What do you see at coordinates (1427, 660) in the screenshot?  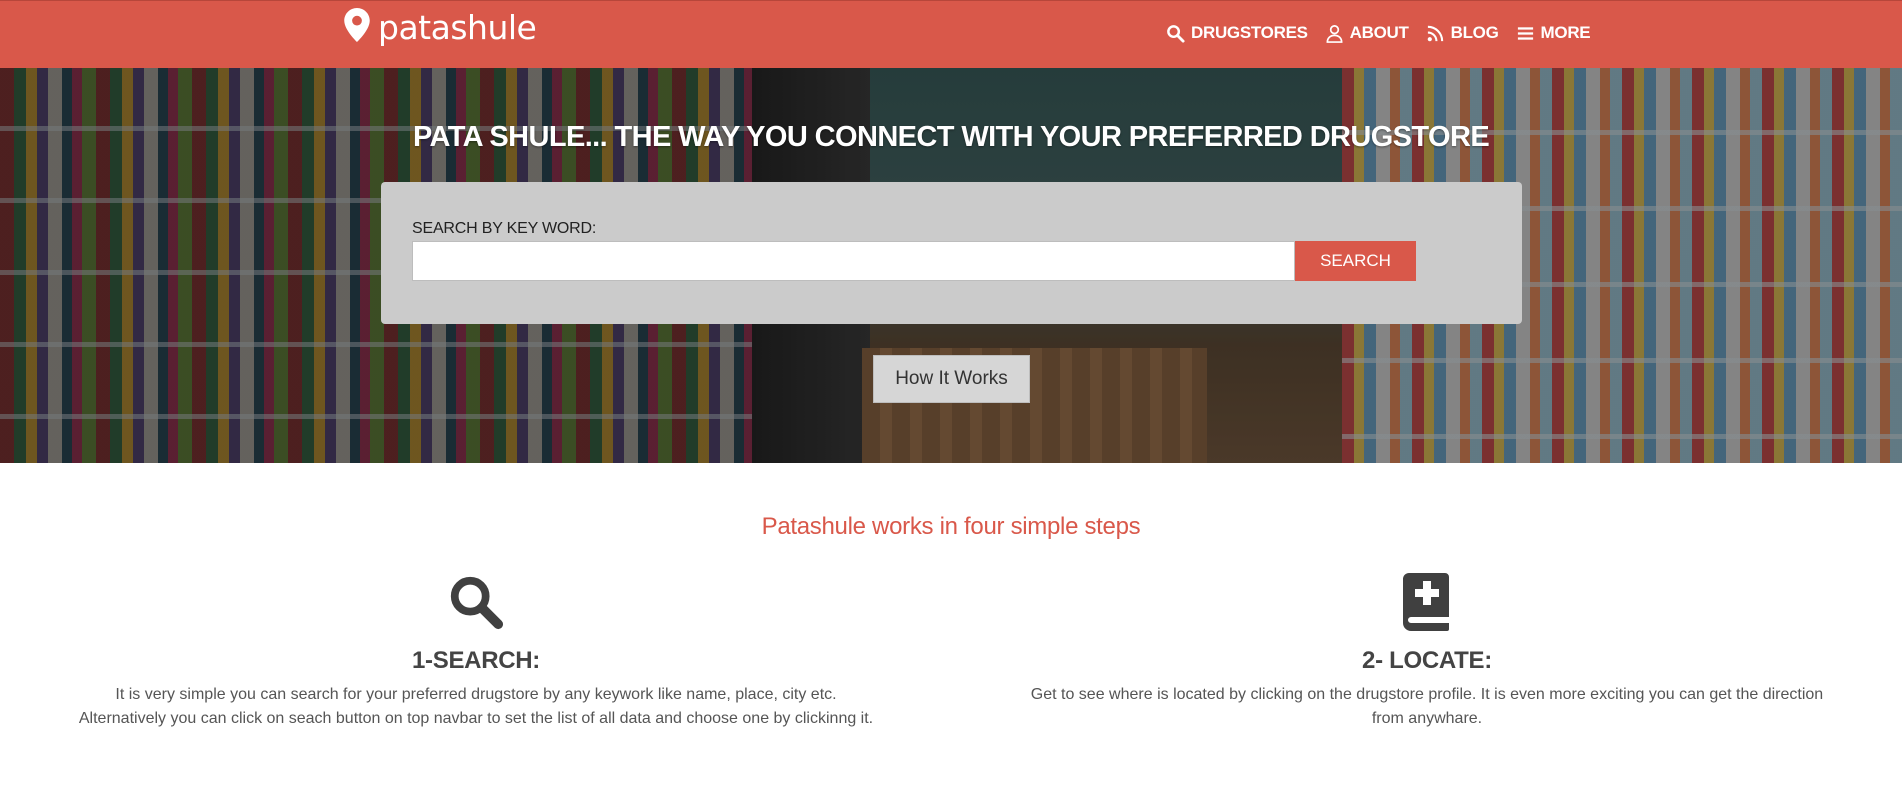 I see `step-title: 2- LOCATE:` at bounding box center [1427, 660].